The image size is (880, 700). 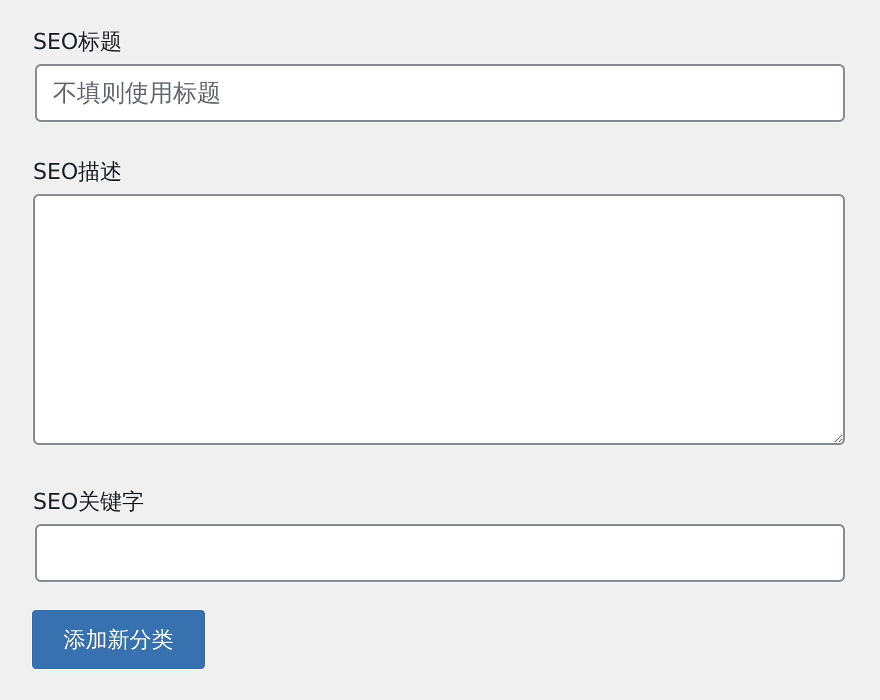 What do you see at coordinates (78, 43) in the screenshot?
I see `field-label: SEO标题` at bounding box center [78, 43].